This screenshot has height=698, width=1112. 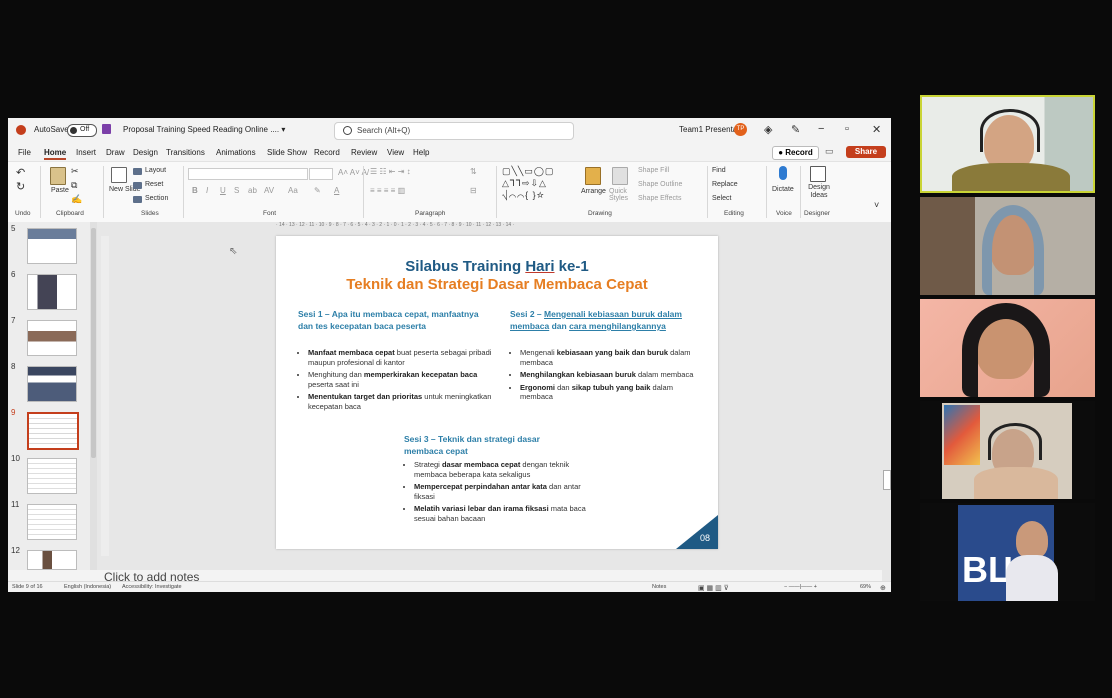 I want to click on font-name-input, so click(x=248, y=174).